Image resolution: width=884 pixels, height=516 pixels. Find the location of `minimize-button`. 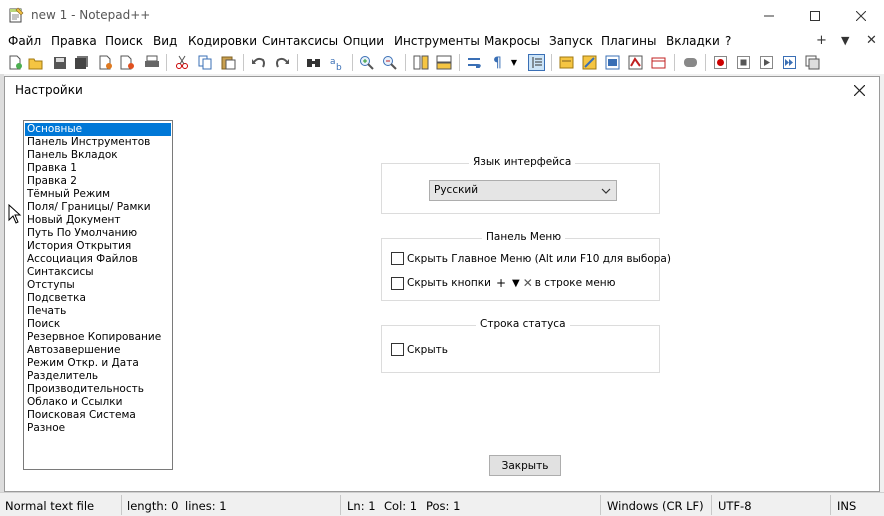

minimize-button is located at coordinates (769, 15).